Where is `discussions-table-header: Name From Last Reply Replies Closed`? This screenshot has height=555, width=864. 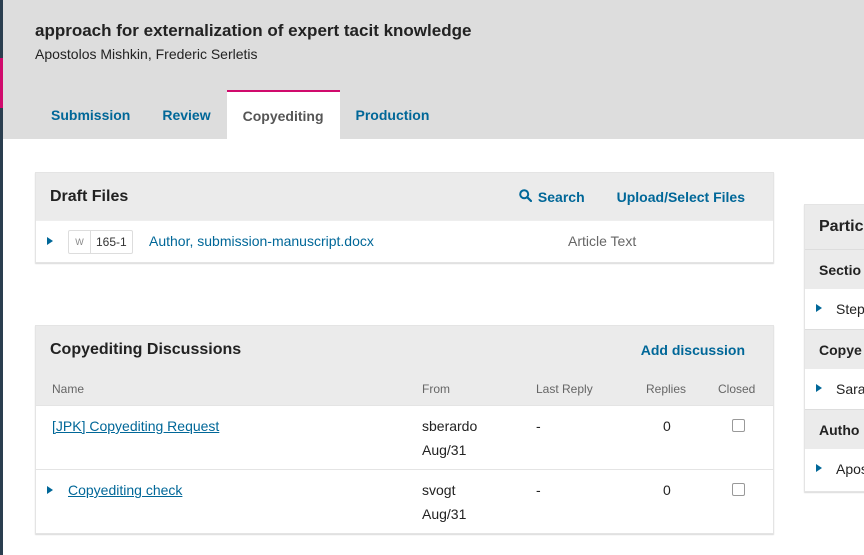 discussions-table-header: Name From Last Reply Replies Closed is located at coordinates (404, 389).